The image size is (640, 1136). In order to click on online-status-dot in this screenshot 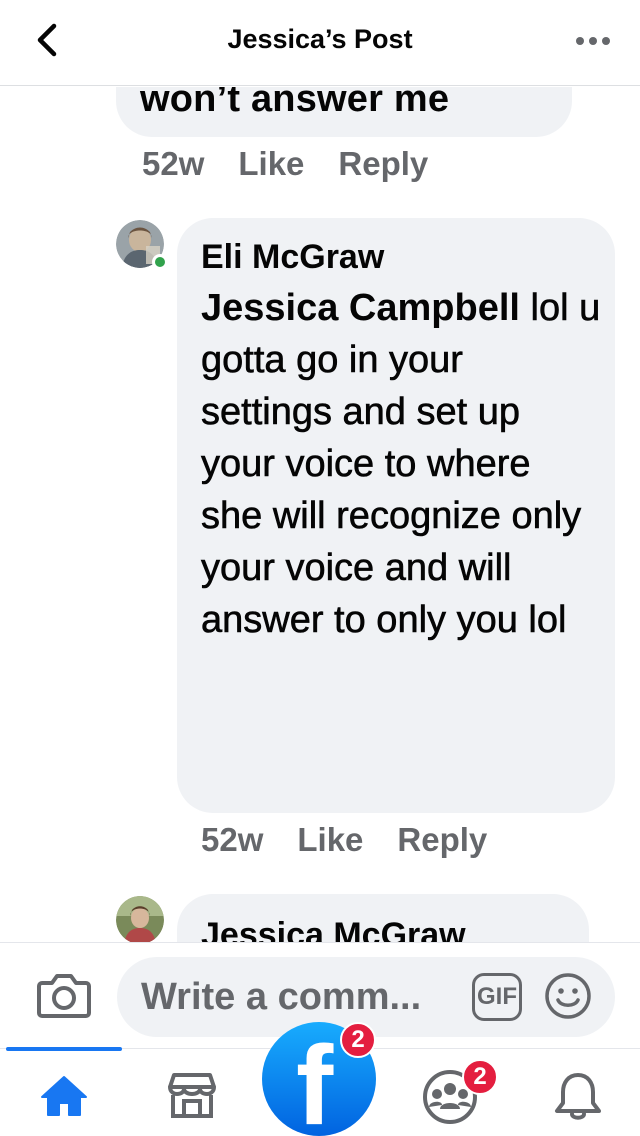, I will do `click(160, 262)`.